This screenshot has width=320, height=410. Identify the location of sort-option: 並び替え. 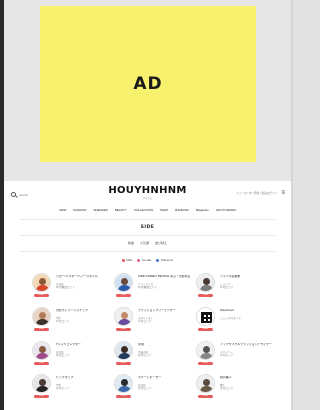
(161, 243).